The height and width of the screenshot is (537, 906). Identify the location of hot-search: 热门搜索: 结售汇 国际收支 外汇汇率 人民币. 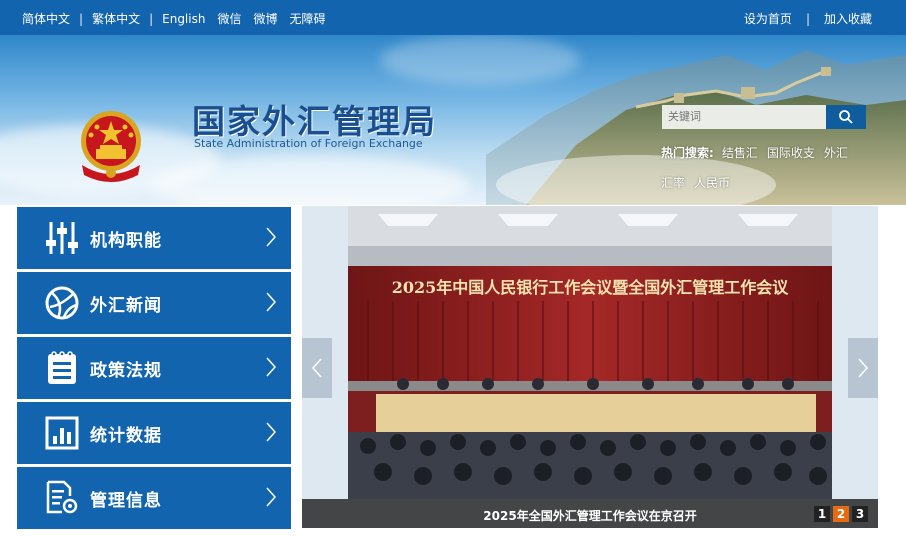
(763, 168).